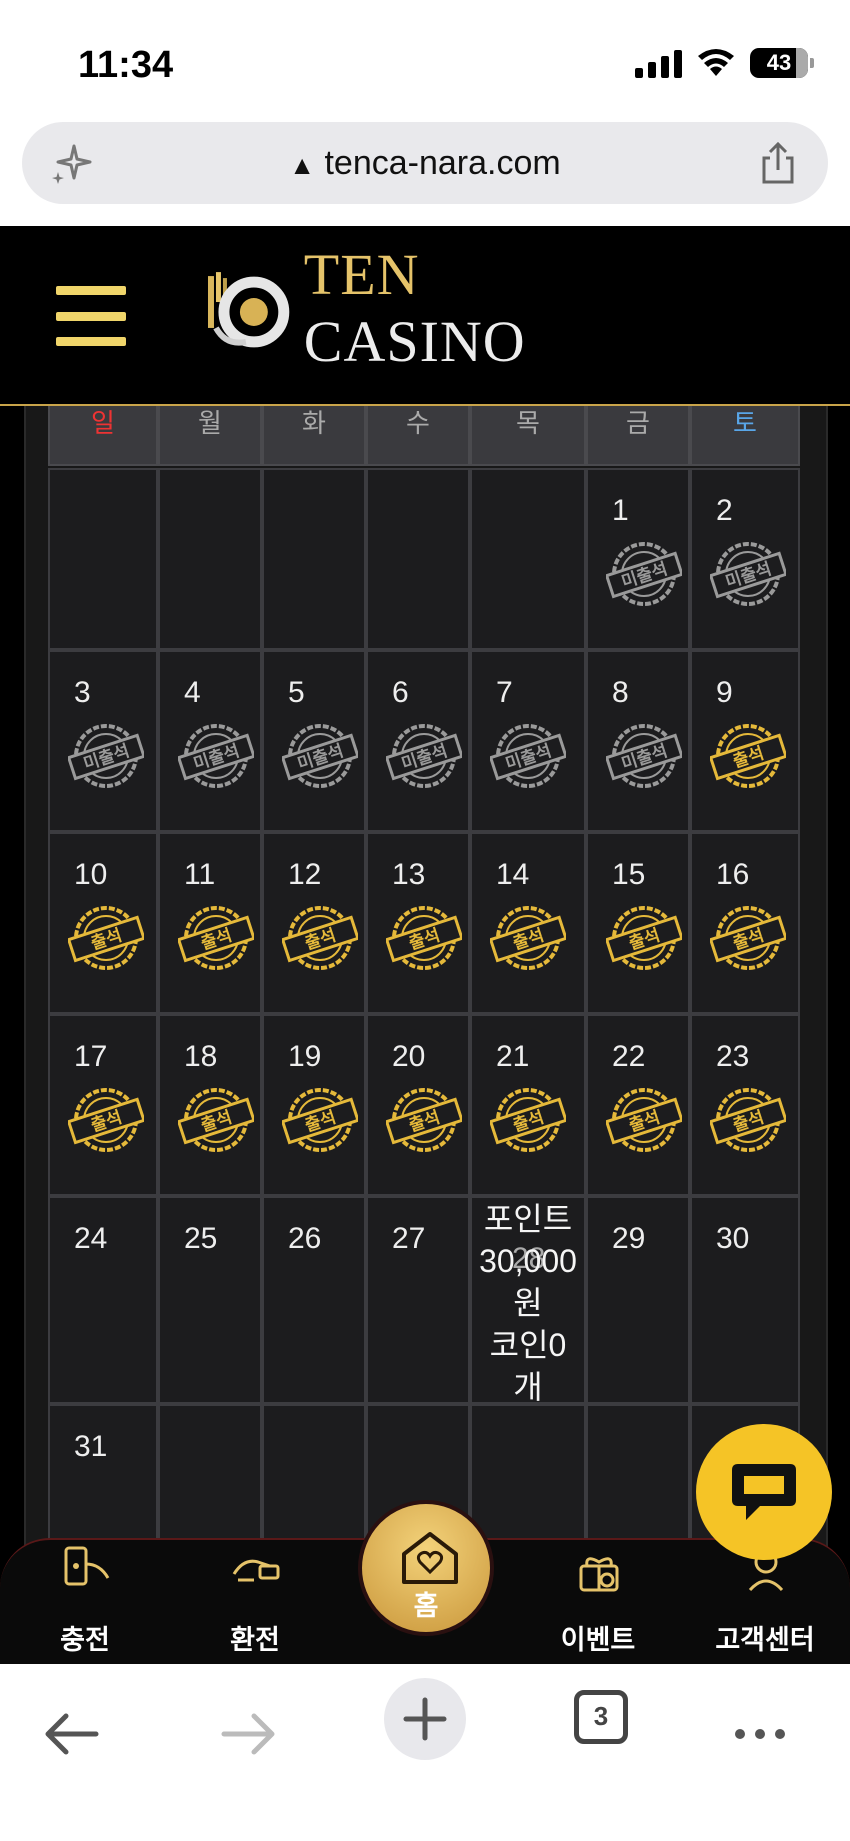 The width and height of the screenshot is (850, 1841). I want to click on day-number: 17, so click(91, 1056).